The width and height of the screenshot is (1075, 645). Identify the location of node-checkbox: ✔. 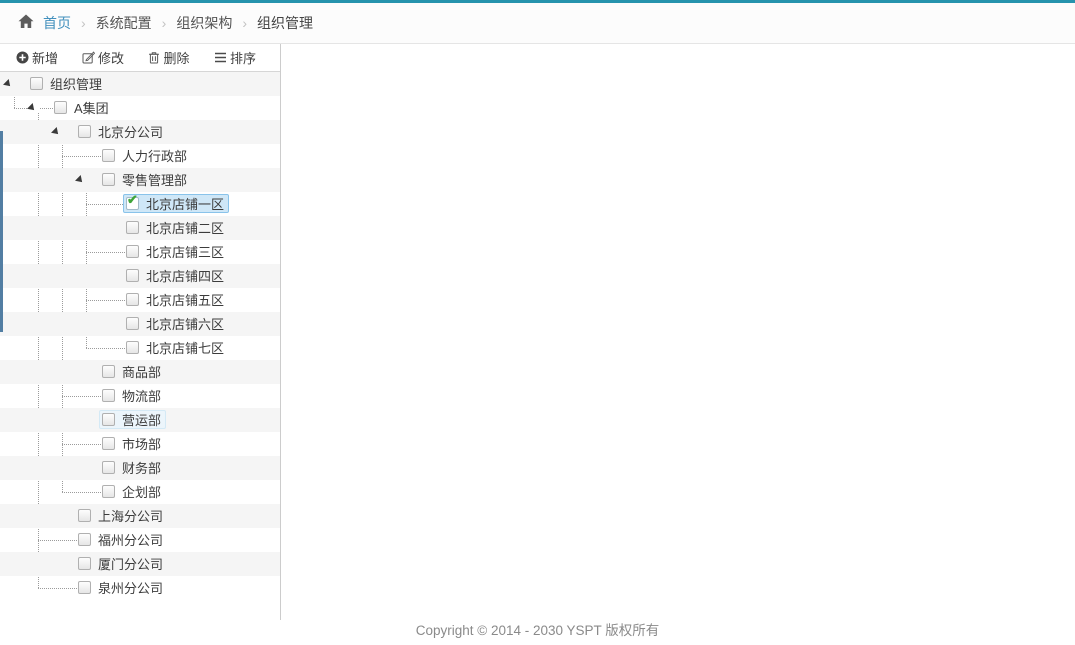
(132, 201).